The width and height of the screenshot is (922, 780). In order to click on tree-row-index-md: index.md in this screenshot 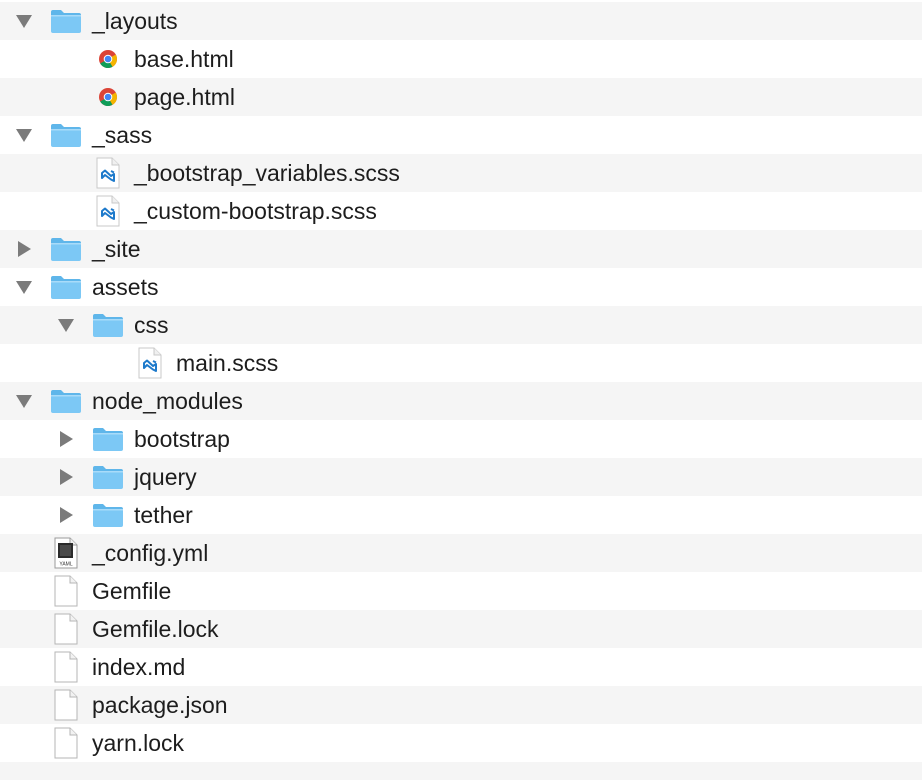, I will do `click(461, 667)`.